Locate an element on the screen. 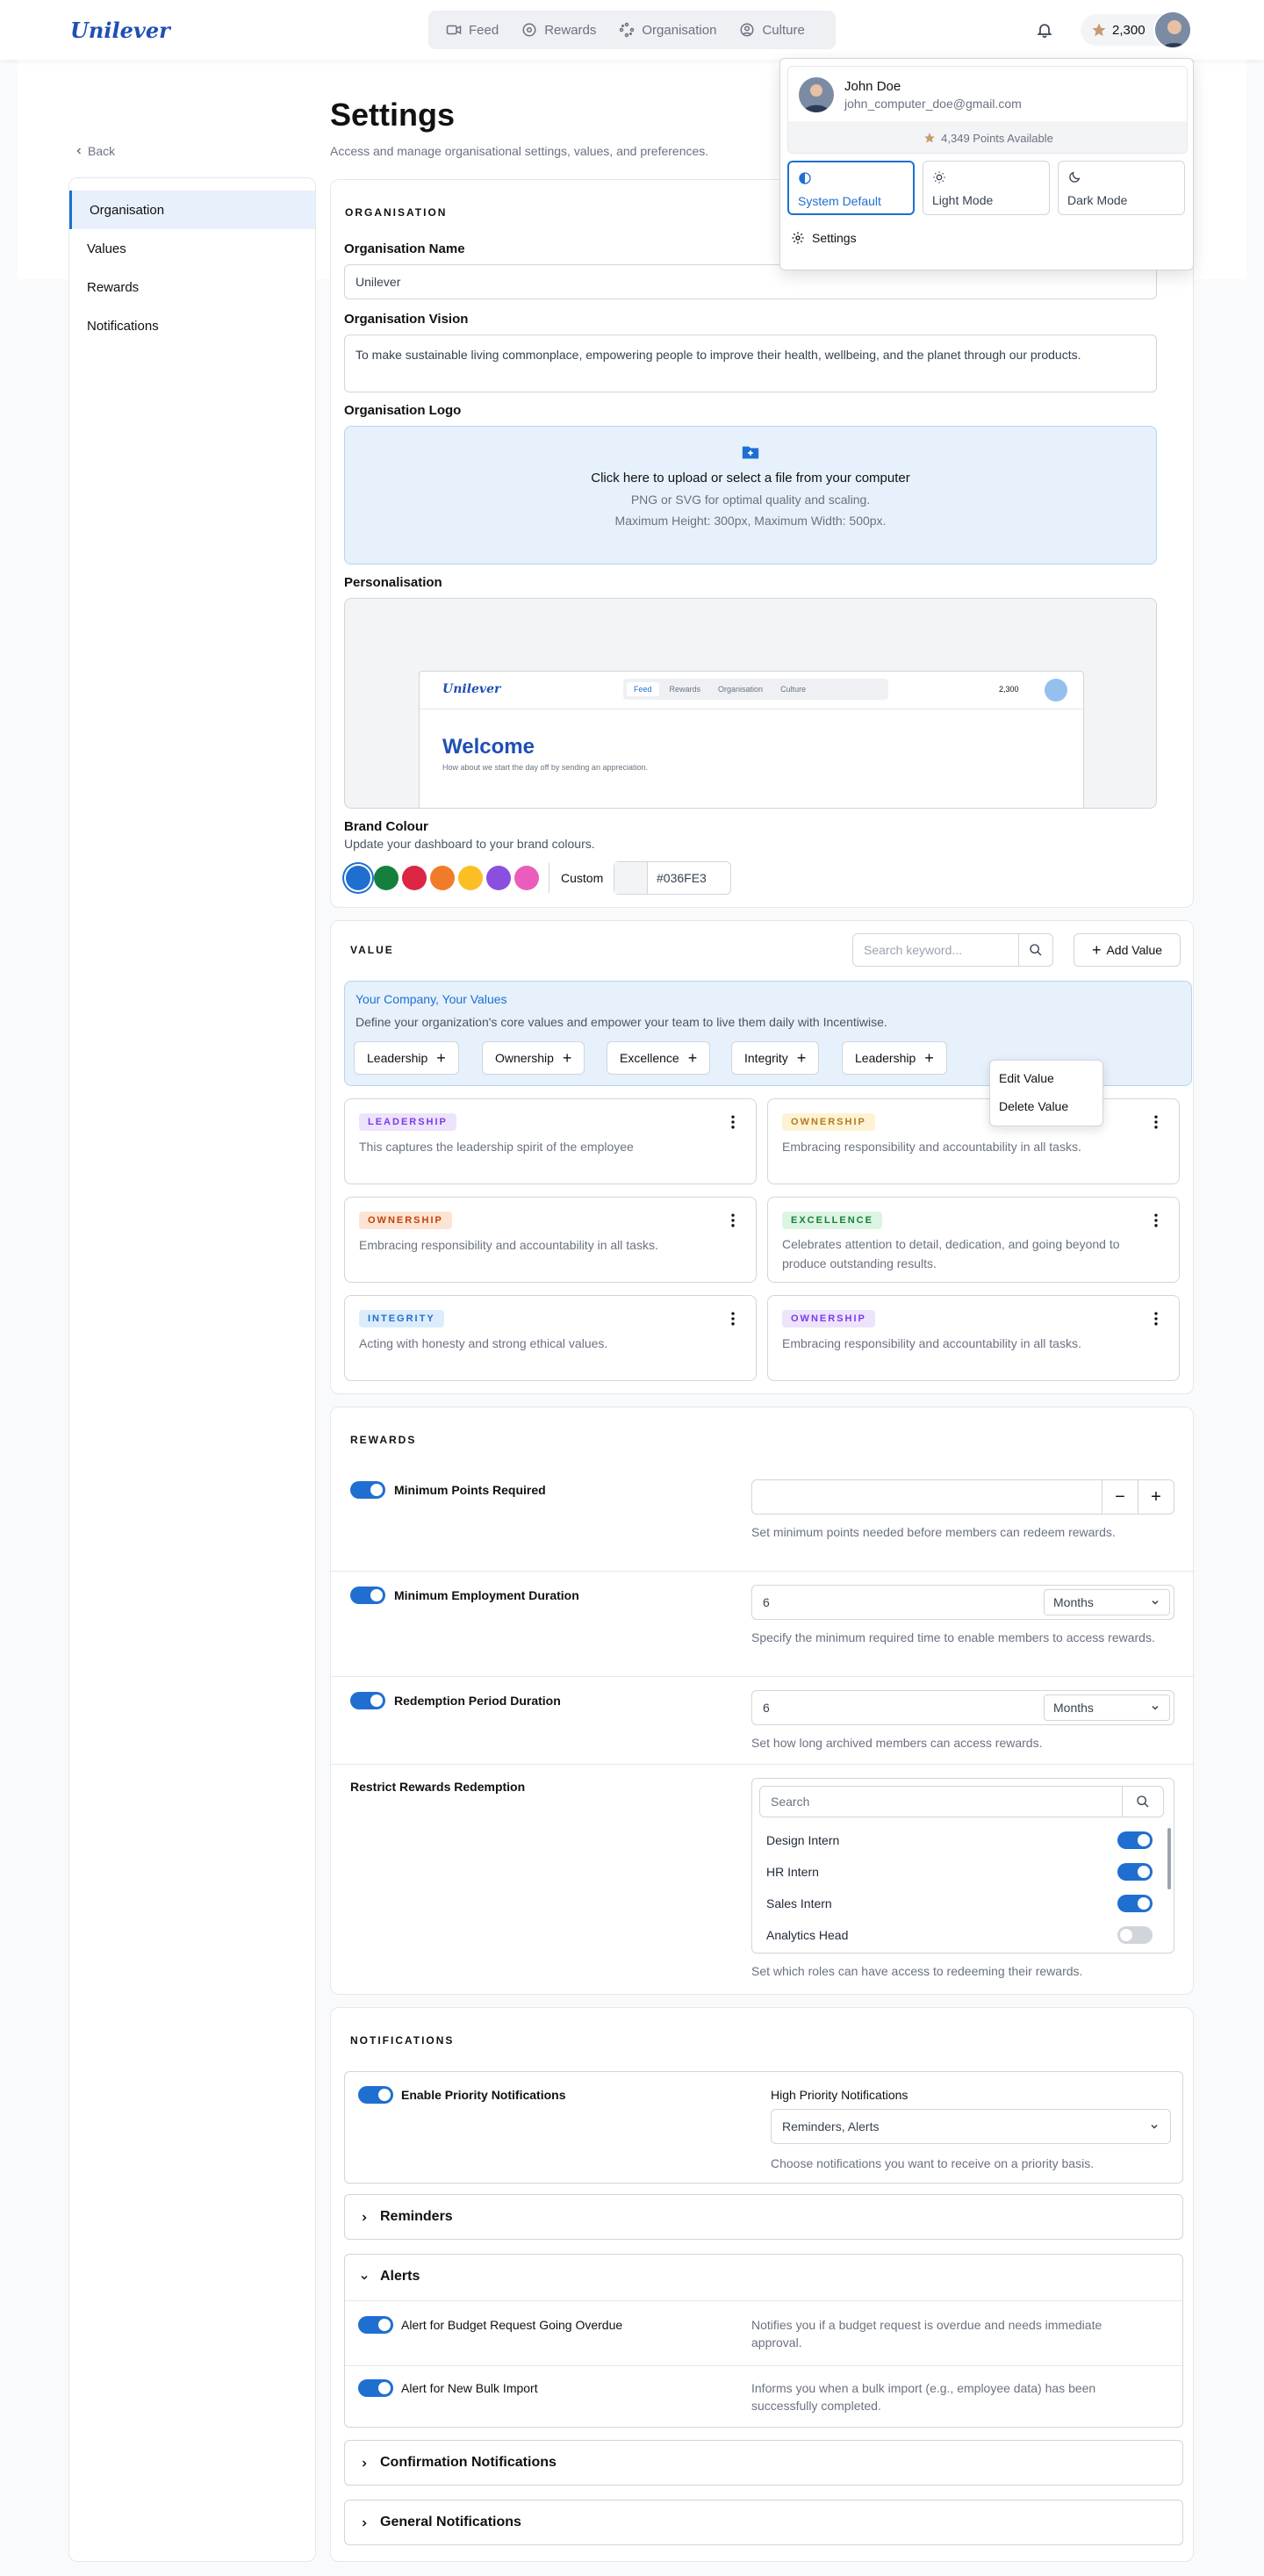 The height and width of the screenshot is (2576, 1264). bulk-import-alert-toggle is located at coordinates (376, 2388).